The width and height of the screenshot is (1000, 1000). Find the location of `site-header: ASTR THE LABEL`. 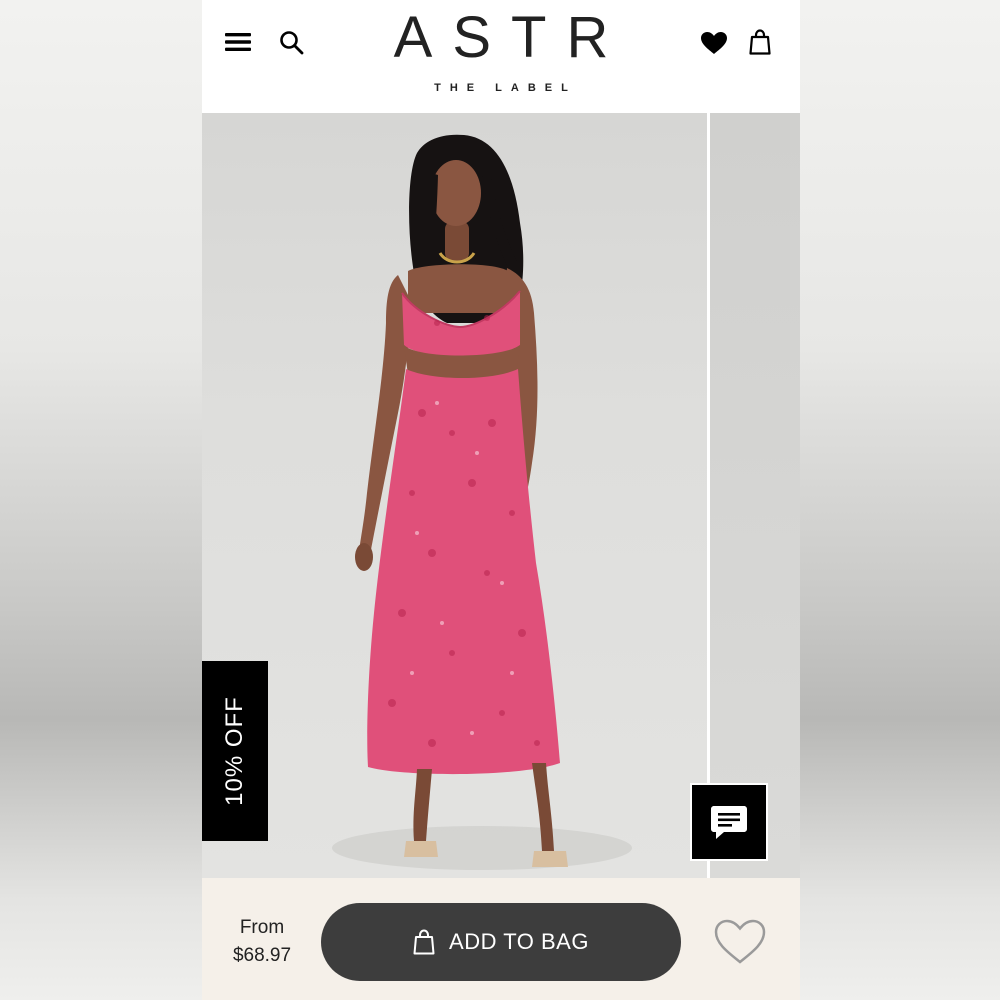

site-header: ASTR THE LABEL is located at coordinates (501, 56).